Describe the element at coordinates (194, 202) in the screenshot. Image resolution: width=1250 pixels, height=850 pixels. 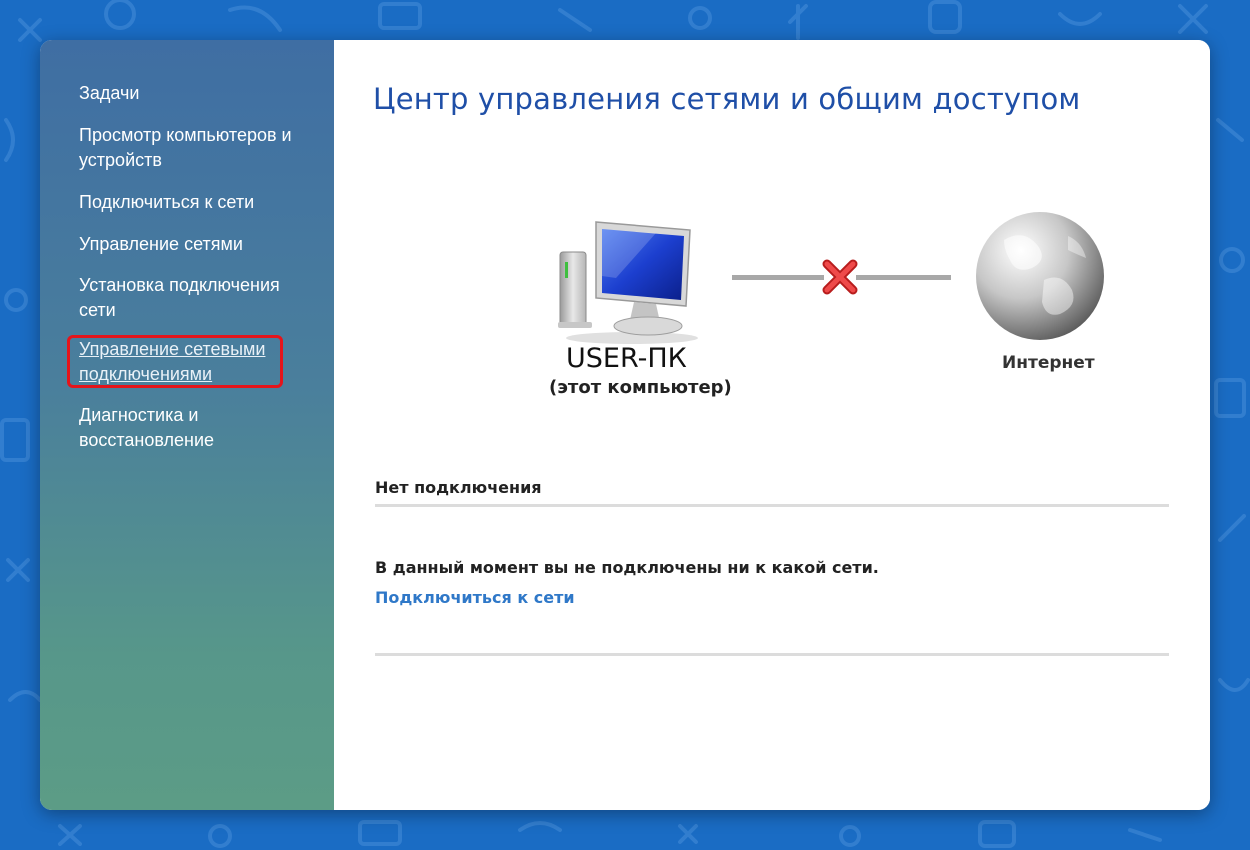
I see `sidebar-item-connect-network: Подключиться к сети` at that location.